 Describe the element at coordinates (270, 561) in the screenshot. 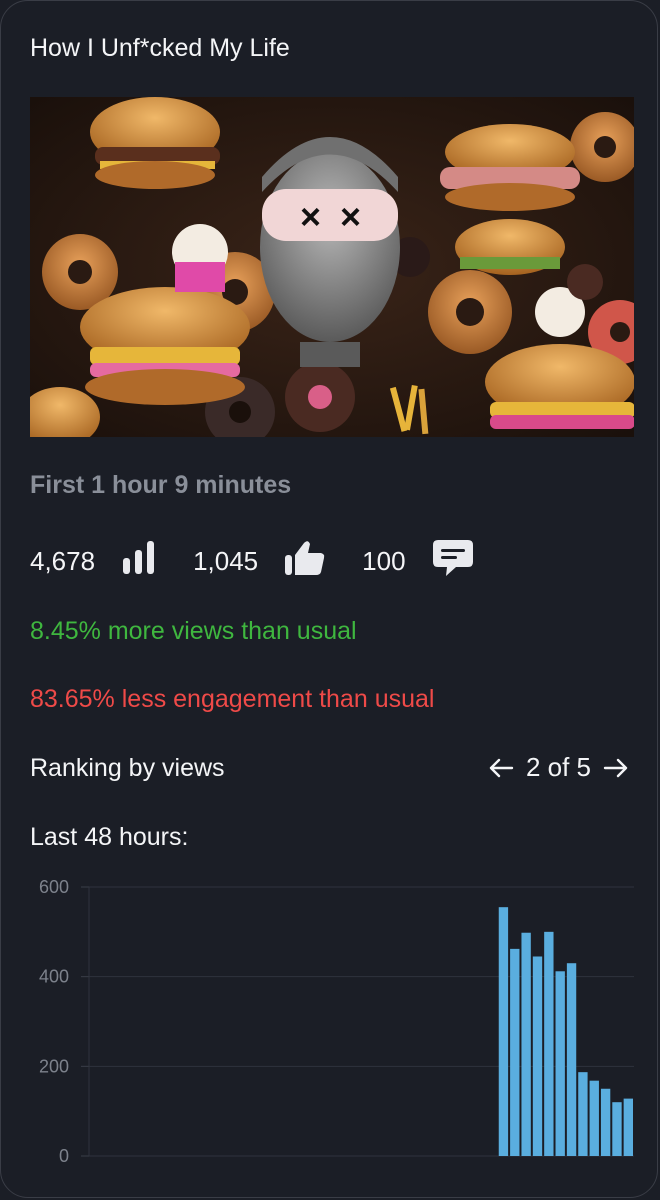

I see `stats-row: 4,678 1,045 100` at that location.